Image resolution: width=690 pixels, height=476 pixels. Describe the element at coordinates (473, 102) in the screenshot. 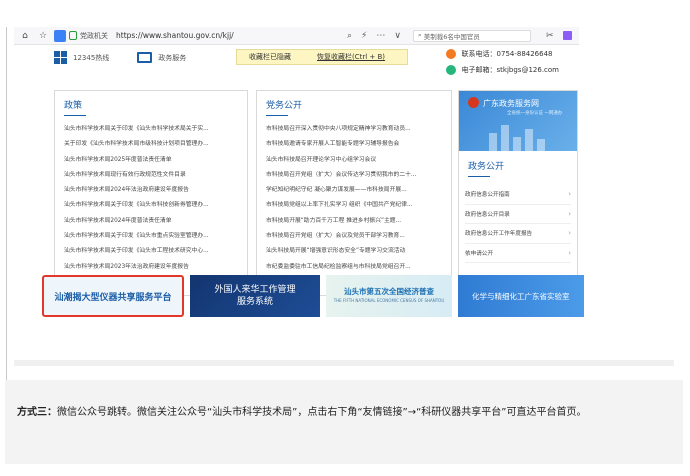

I see `gd-logo-icon` at that location.